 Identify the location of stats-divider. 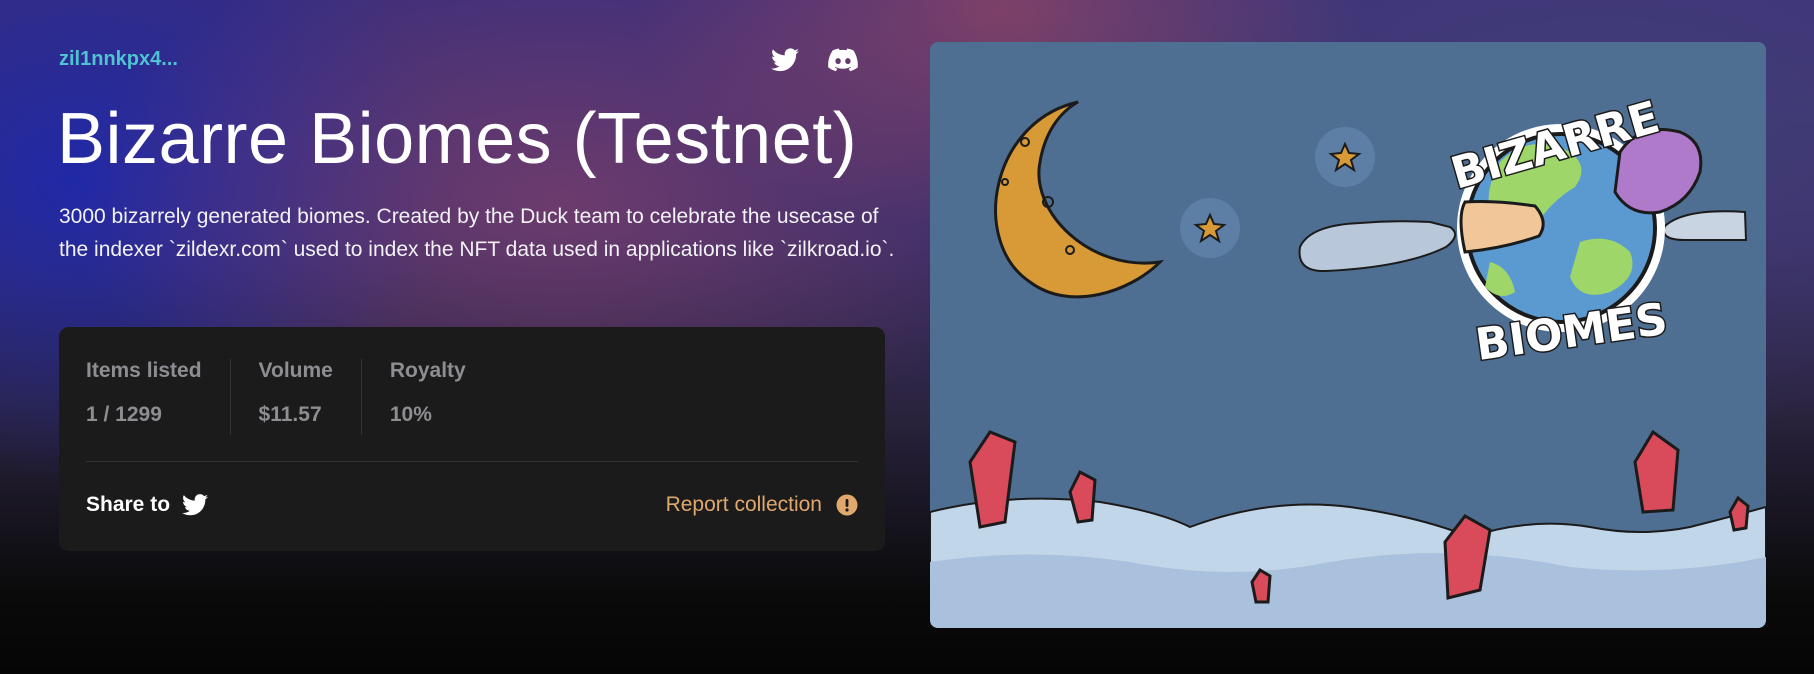
(472, 461).